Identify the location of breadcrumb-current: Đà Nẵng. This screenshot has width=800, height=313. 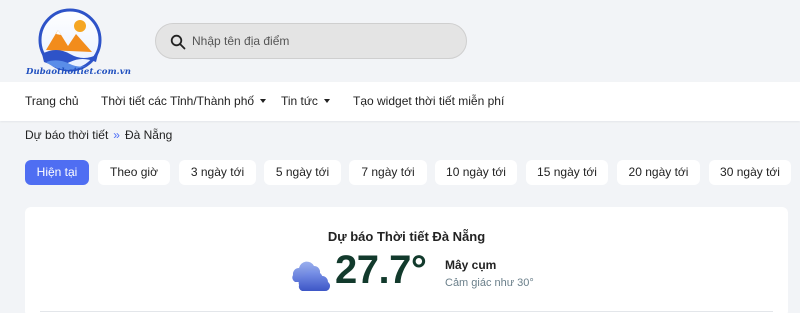
(148, 135).